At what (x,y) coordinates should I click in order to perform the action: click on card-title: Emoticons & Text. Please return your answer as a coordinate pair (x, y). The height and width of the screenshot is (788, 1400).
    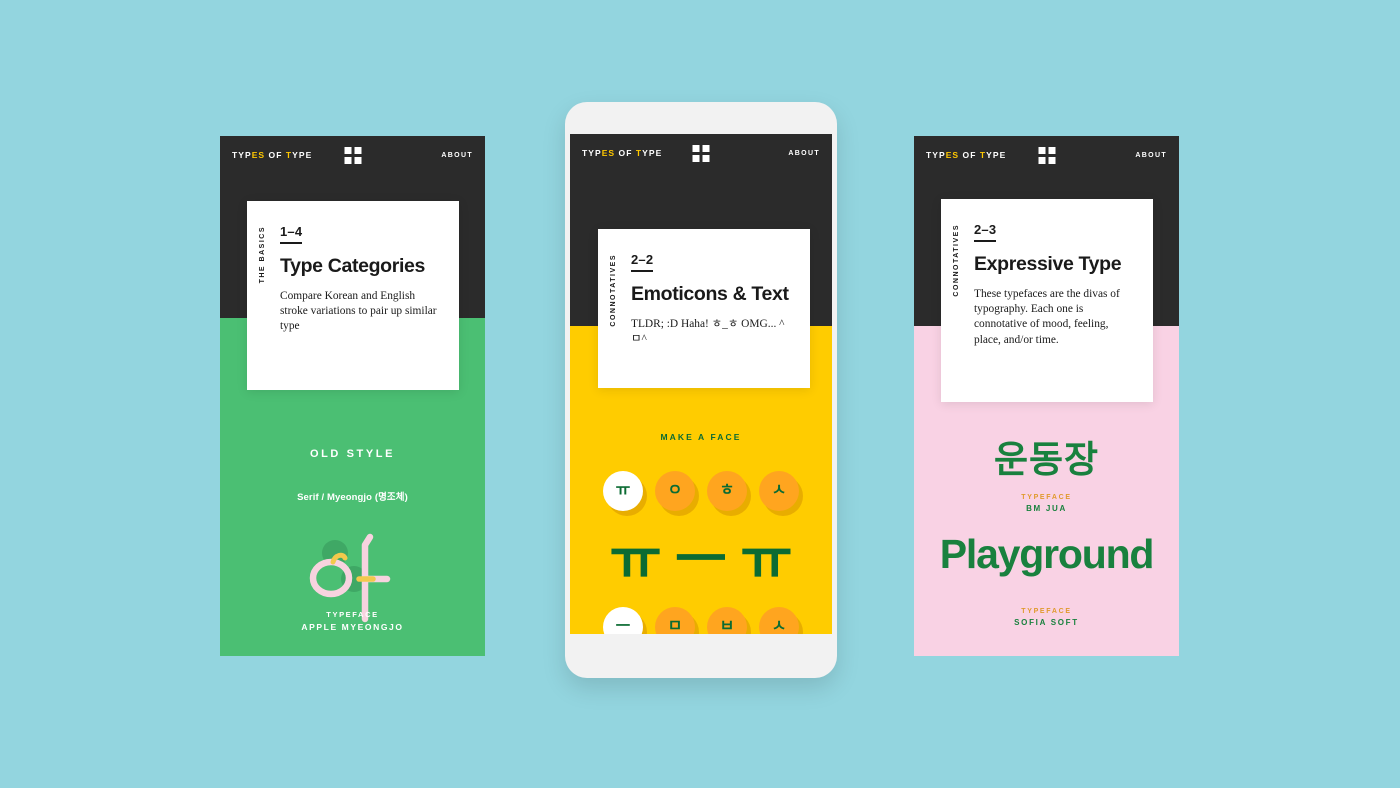
    Looking at the image, I should click on (710, 294).